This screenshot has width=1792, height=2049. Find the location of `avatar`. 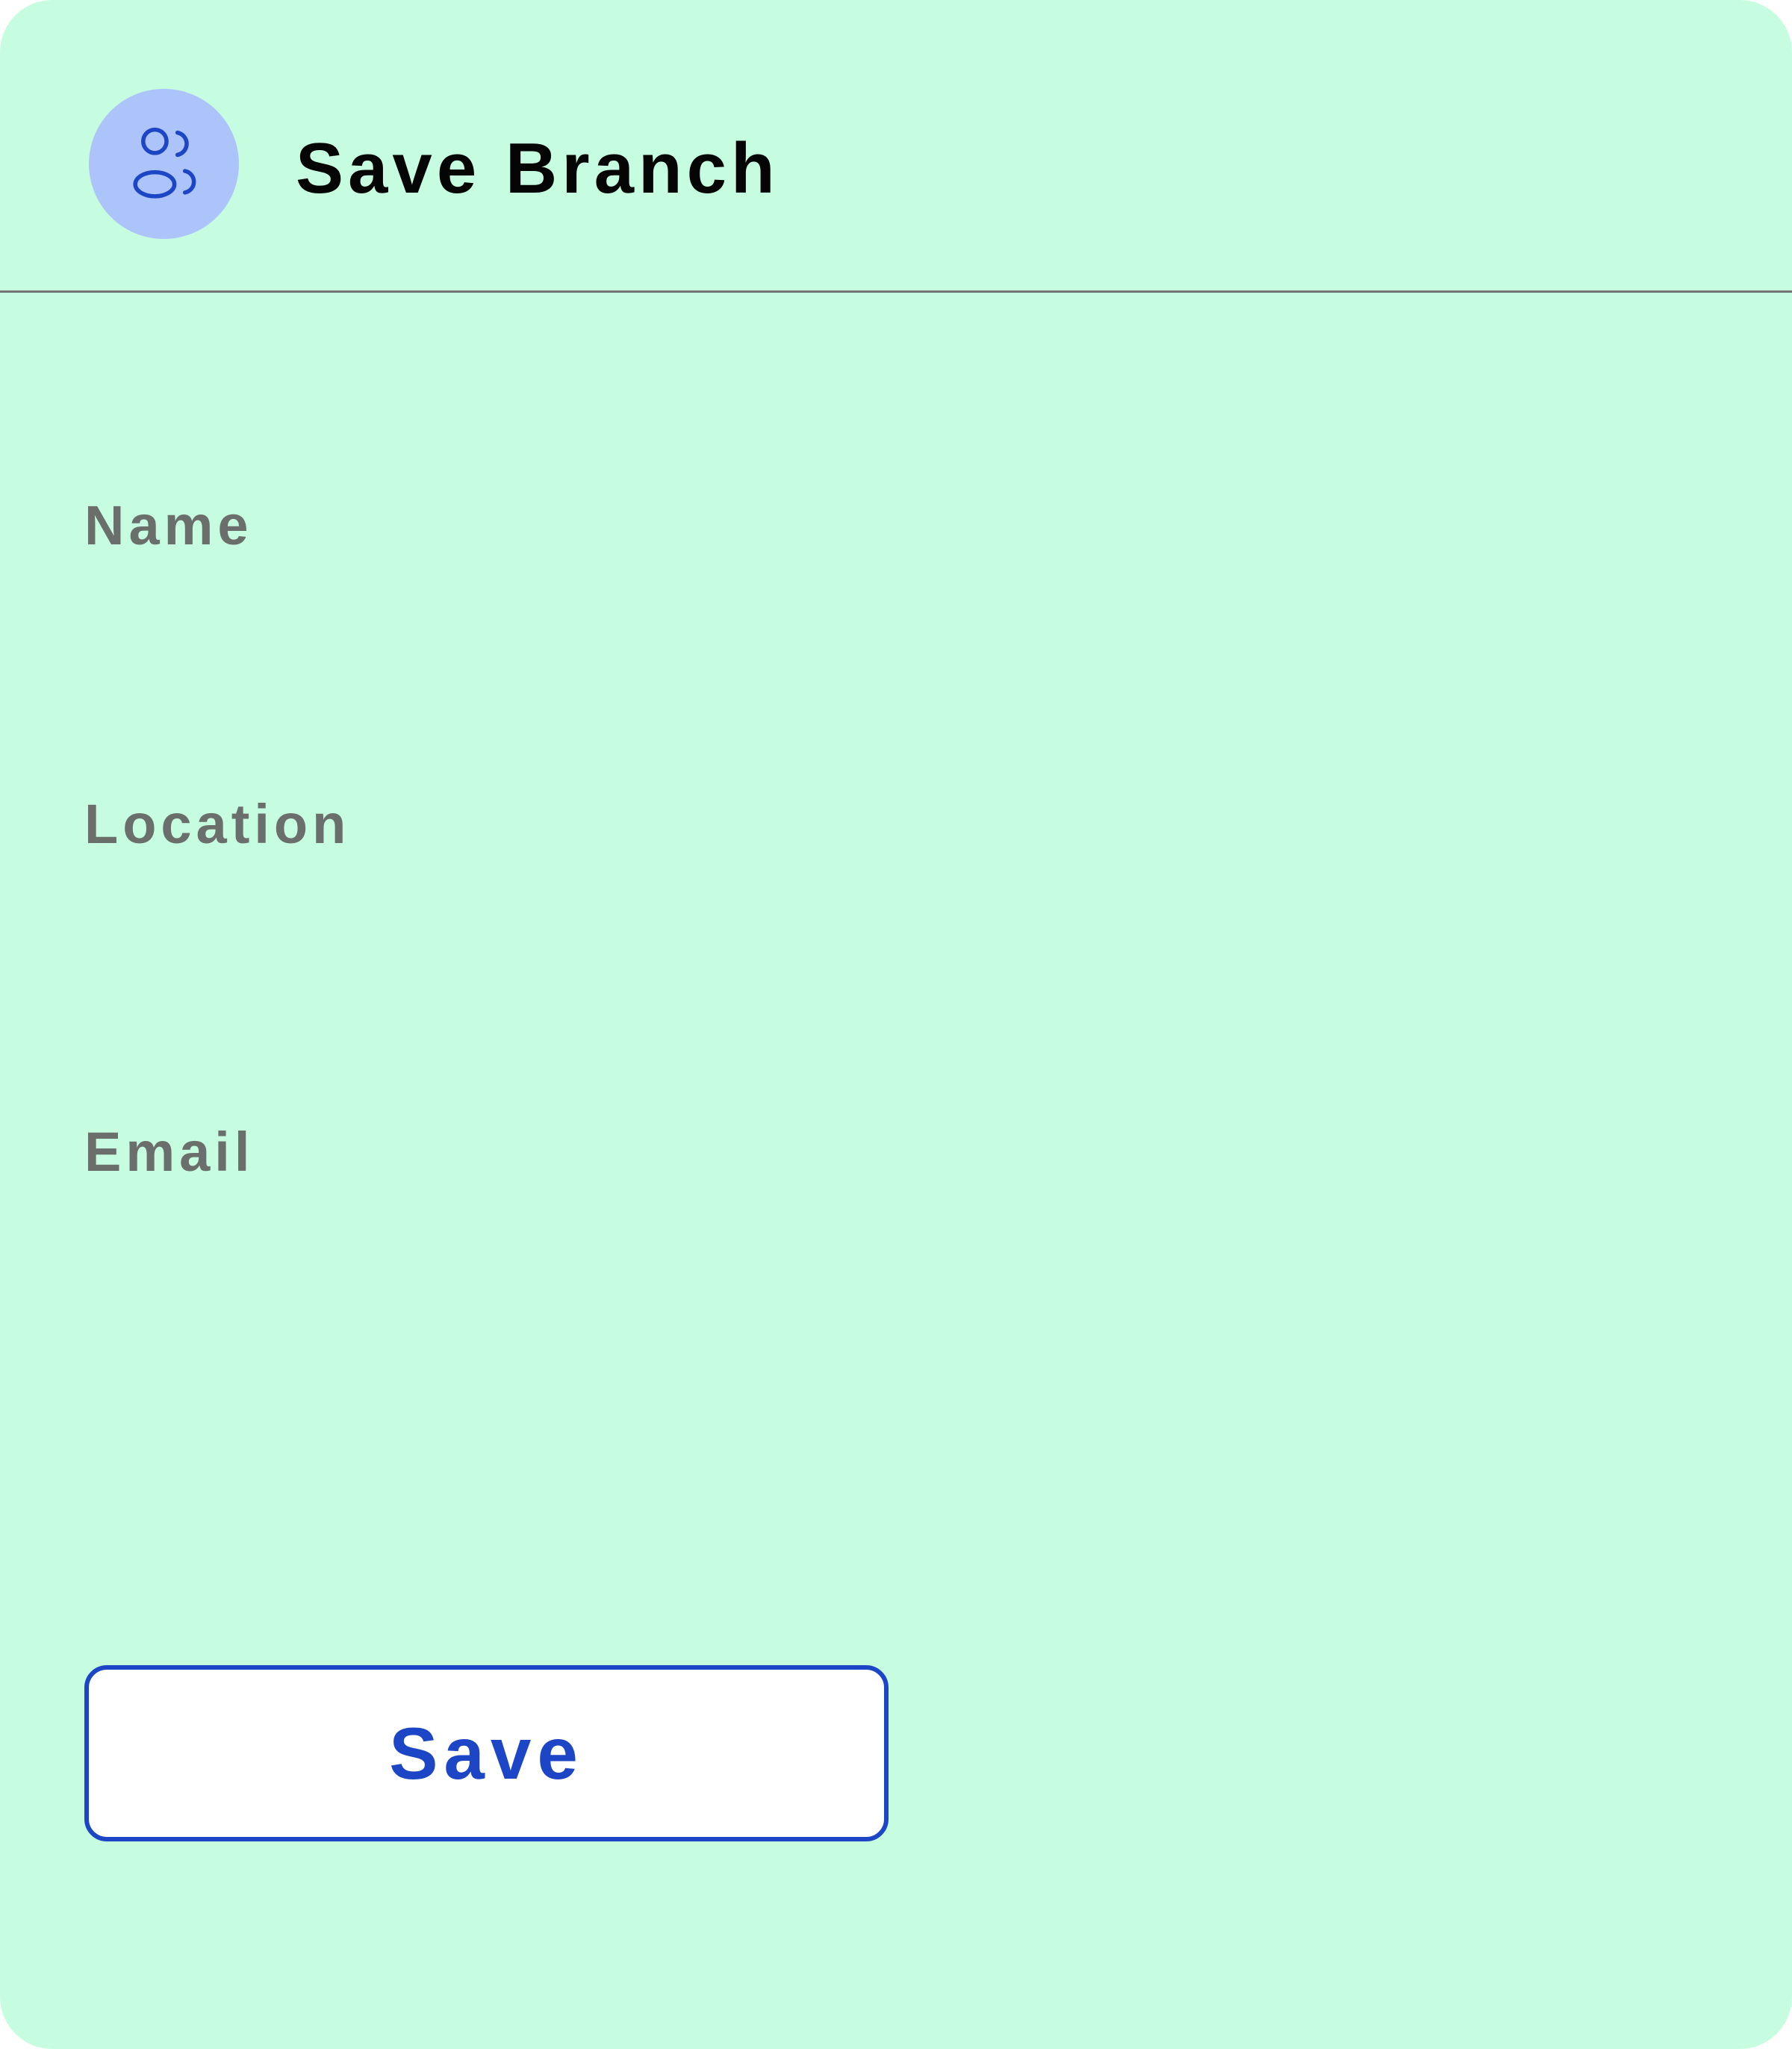

avatar is located at coordinates (164, 164).